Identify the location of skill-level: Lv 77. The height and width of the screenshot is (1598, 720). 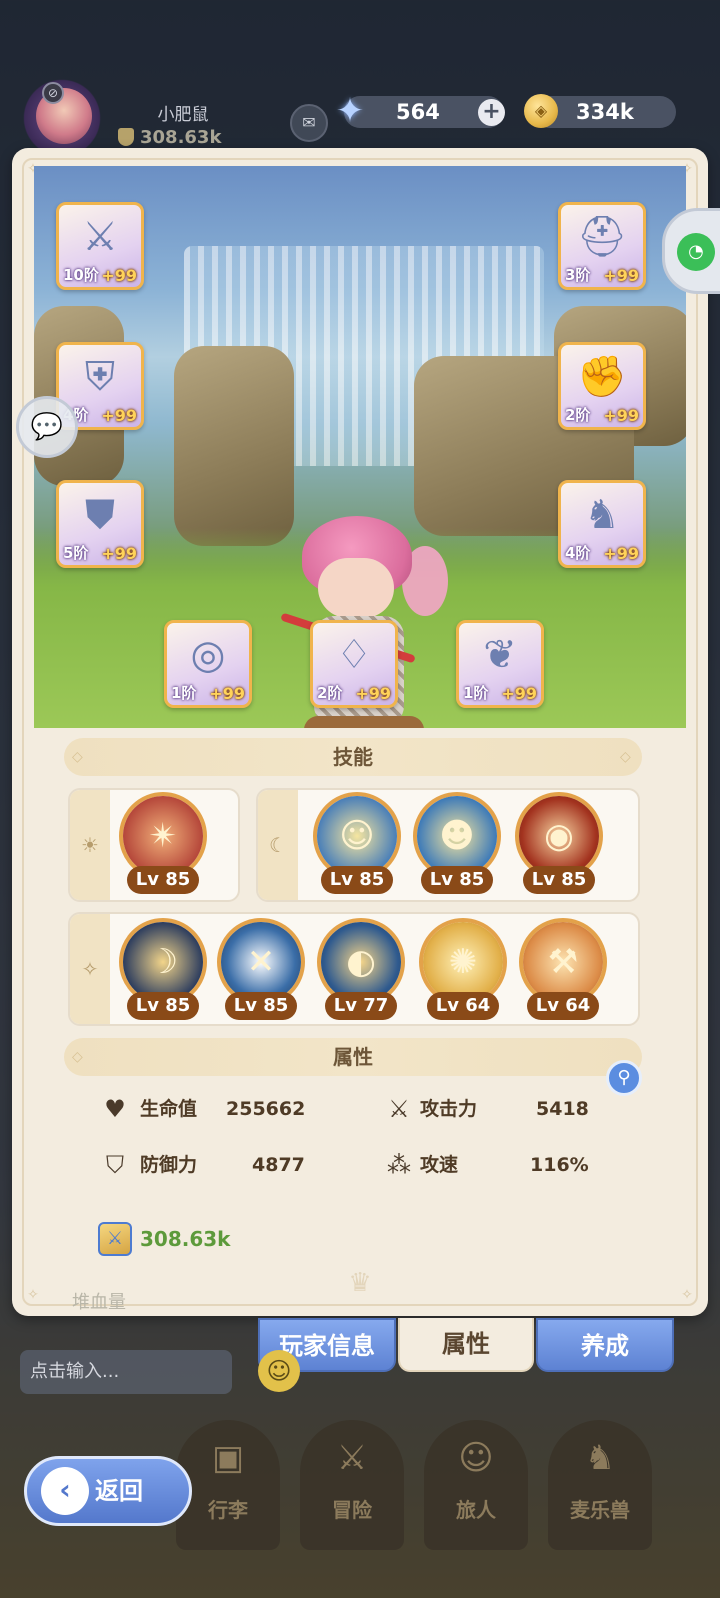
(361, 1006).